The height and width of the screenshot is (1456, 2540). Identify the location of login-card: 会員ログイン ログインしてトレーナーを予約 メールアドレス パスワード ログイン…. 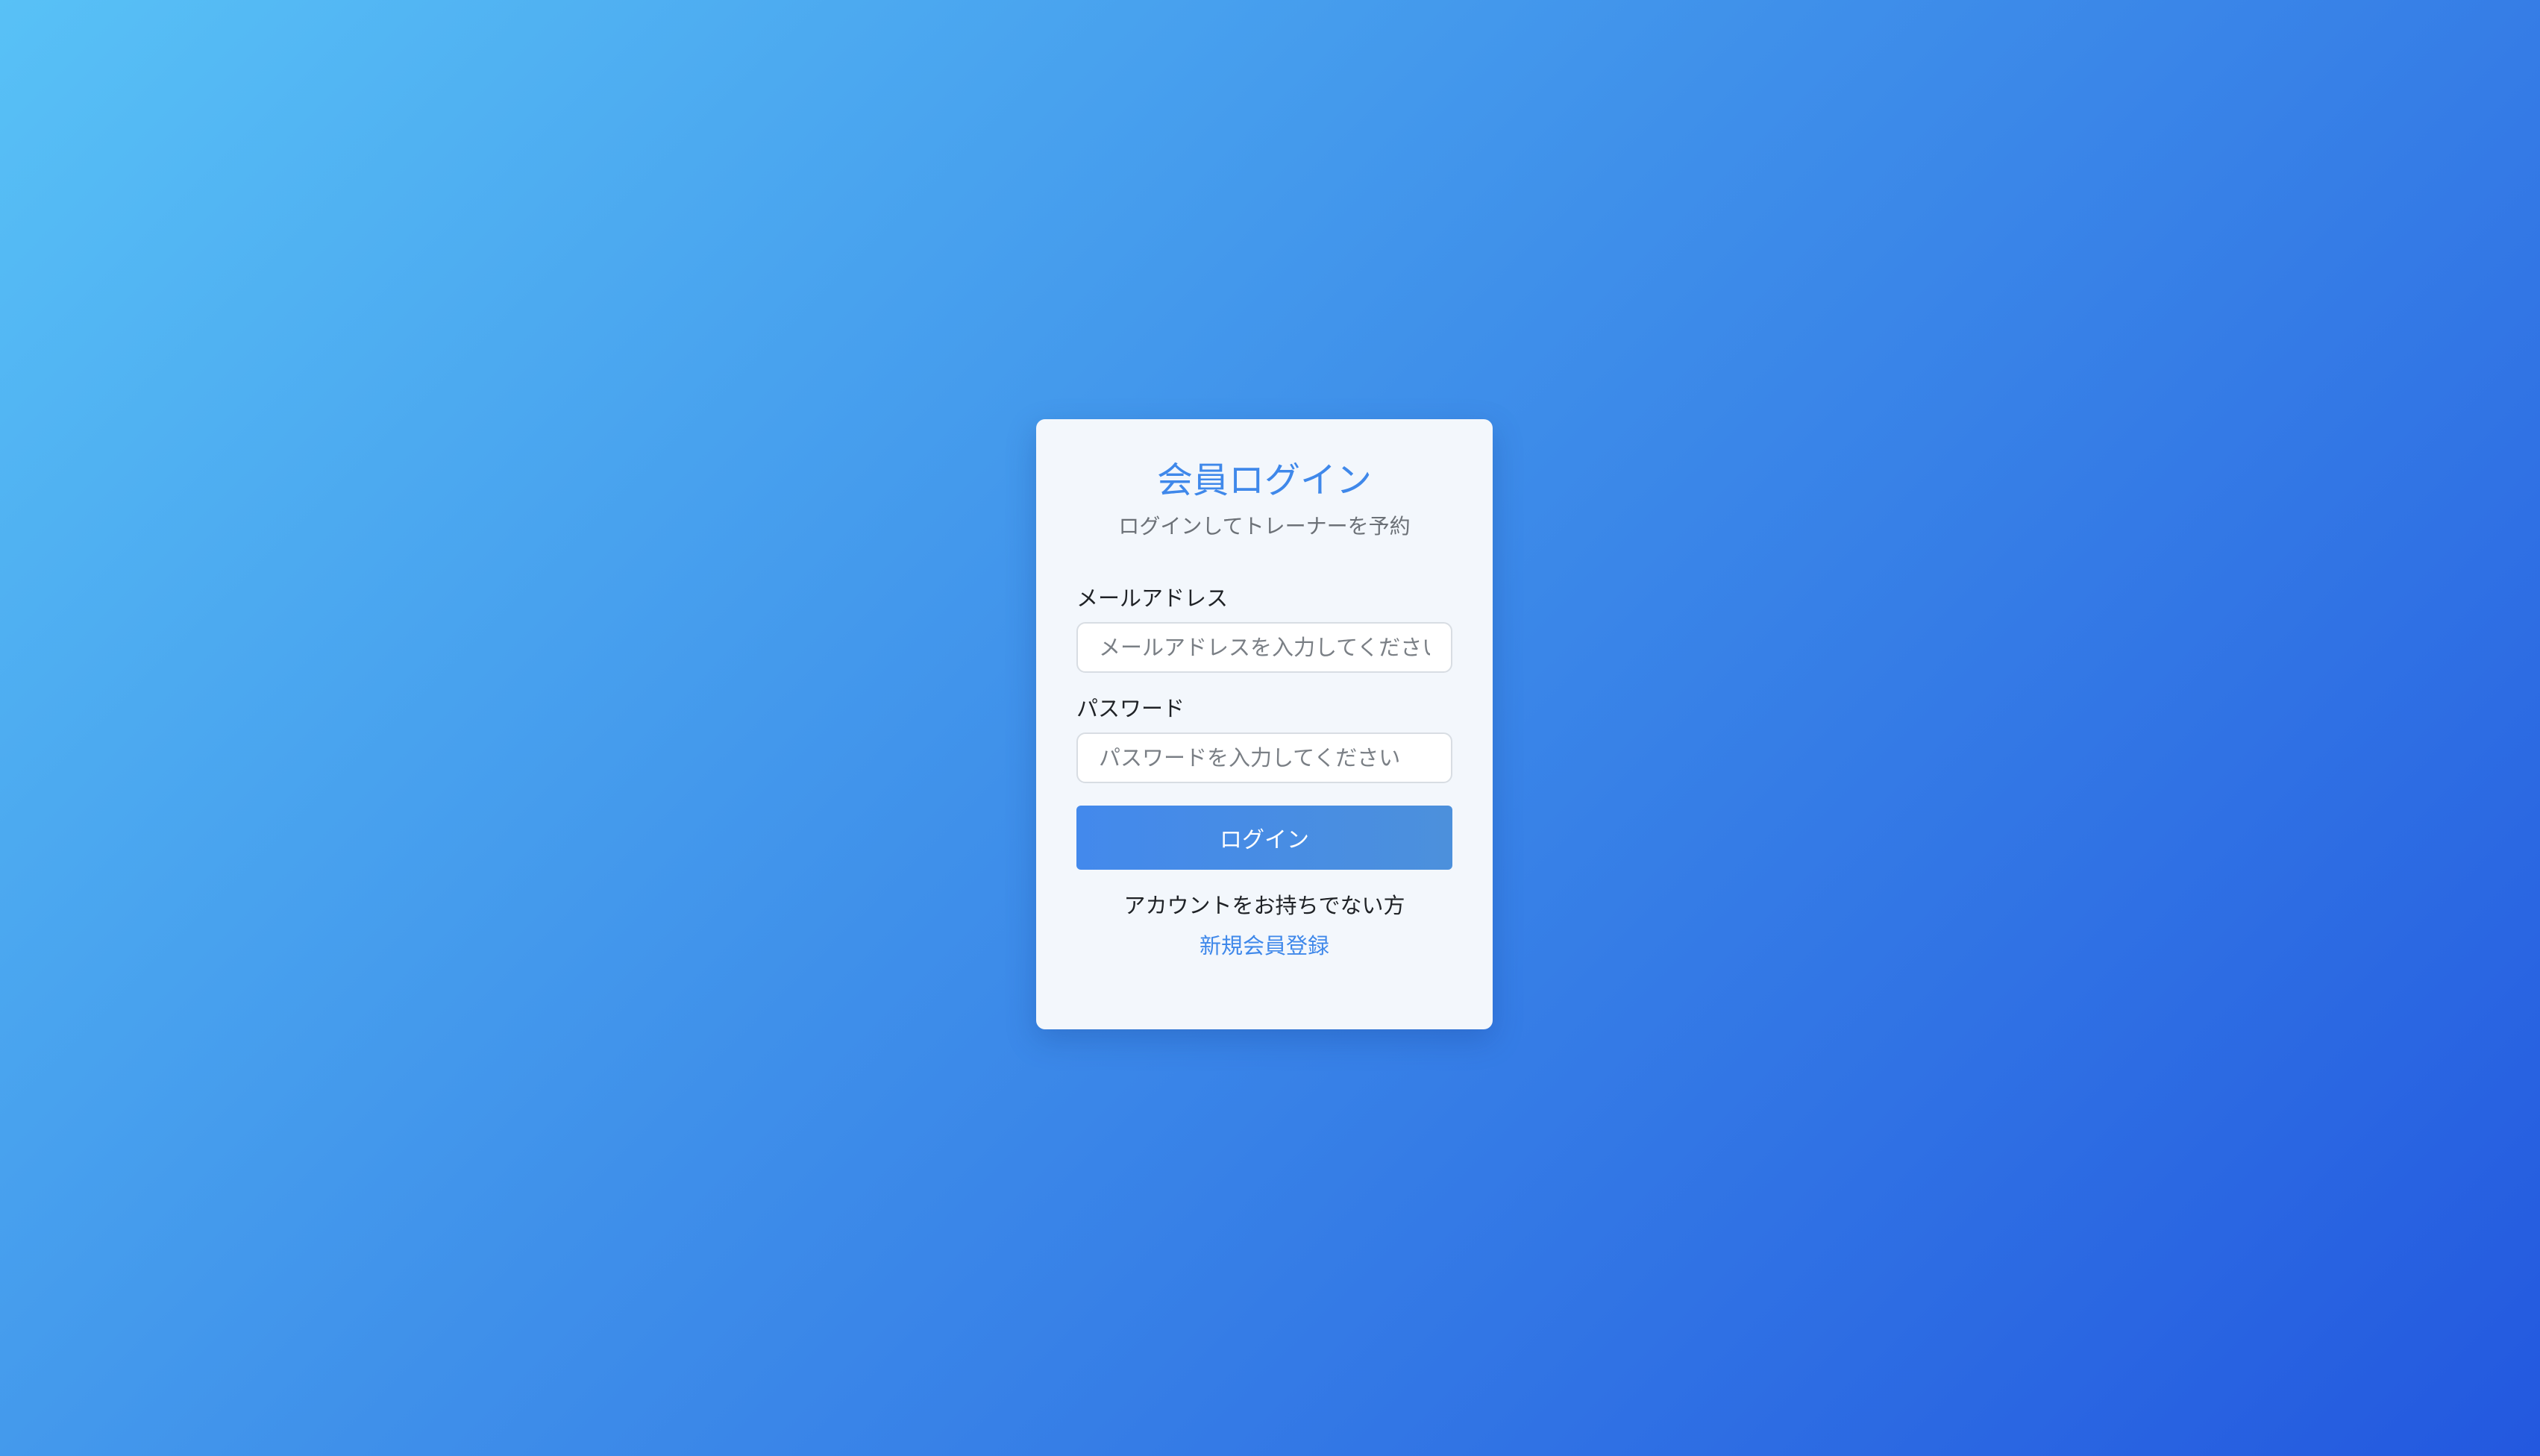
(1265, 724).